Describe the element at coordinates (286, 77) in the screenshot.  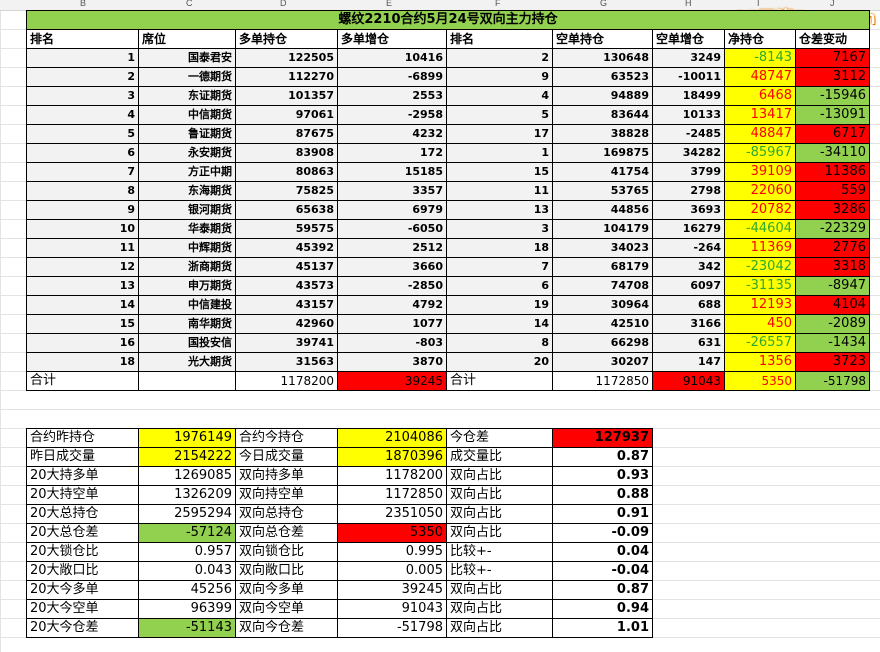
I see `long-cell: 112270` at that location.